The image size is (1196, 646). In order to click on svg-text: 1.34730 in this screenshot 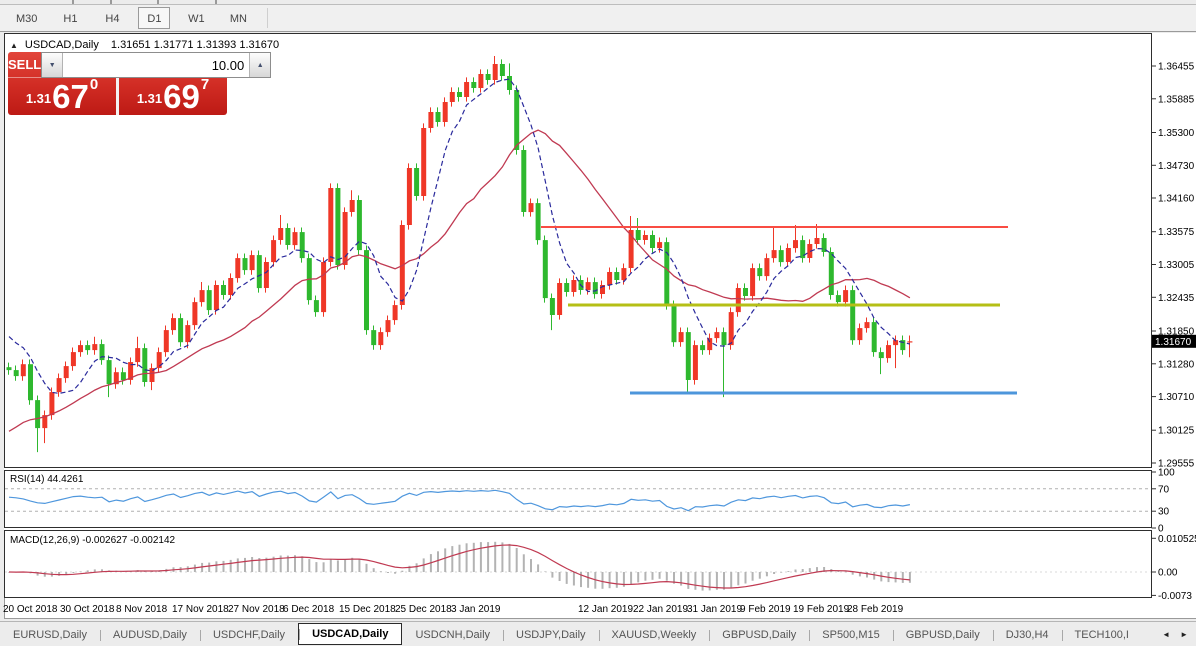, I will do `click(1176, 166)`.